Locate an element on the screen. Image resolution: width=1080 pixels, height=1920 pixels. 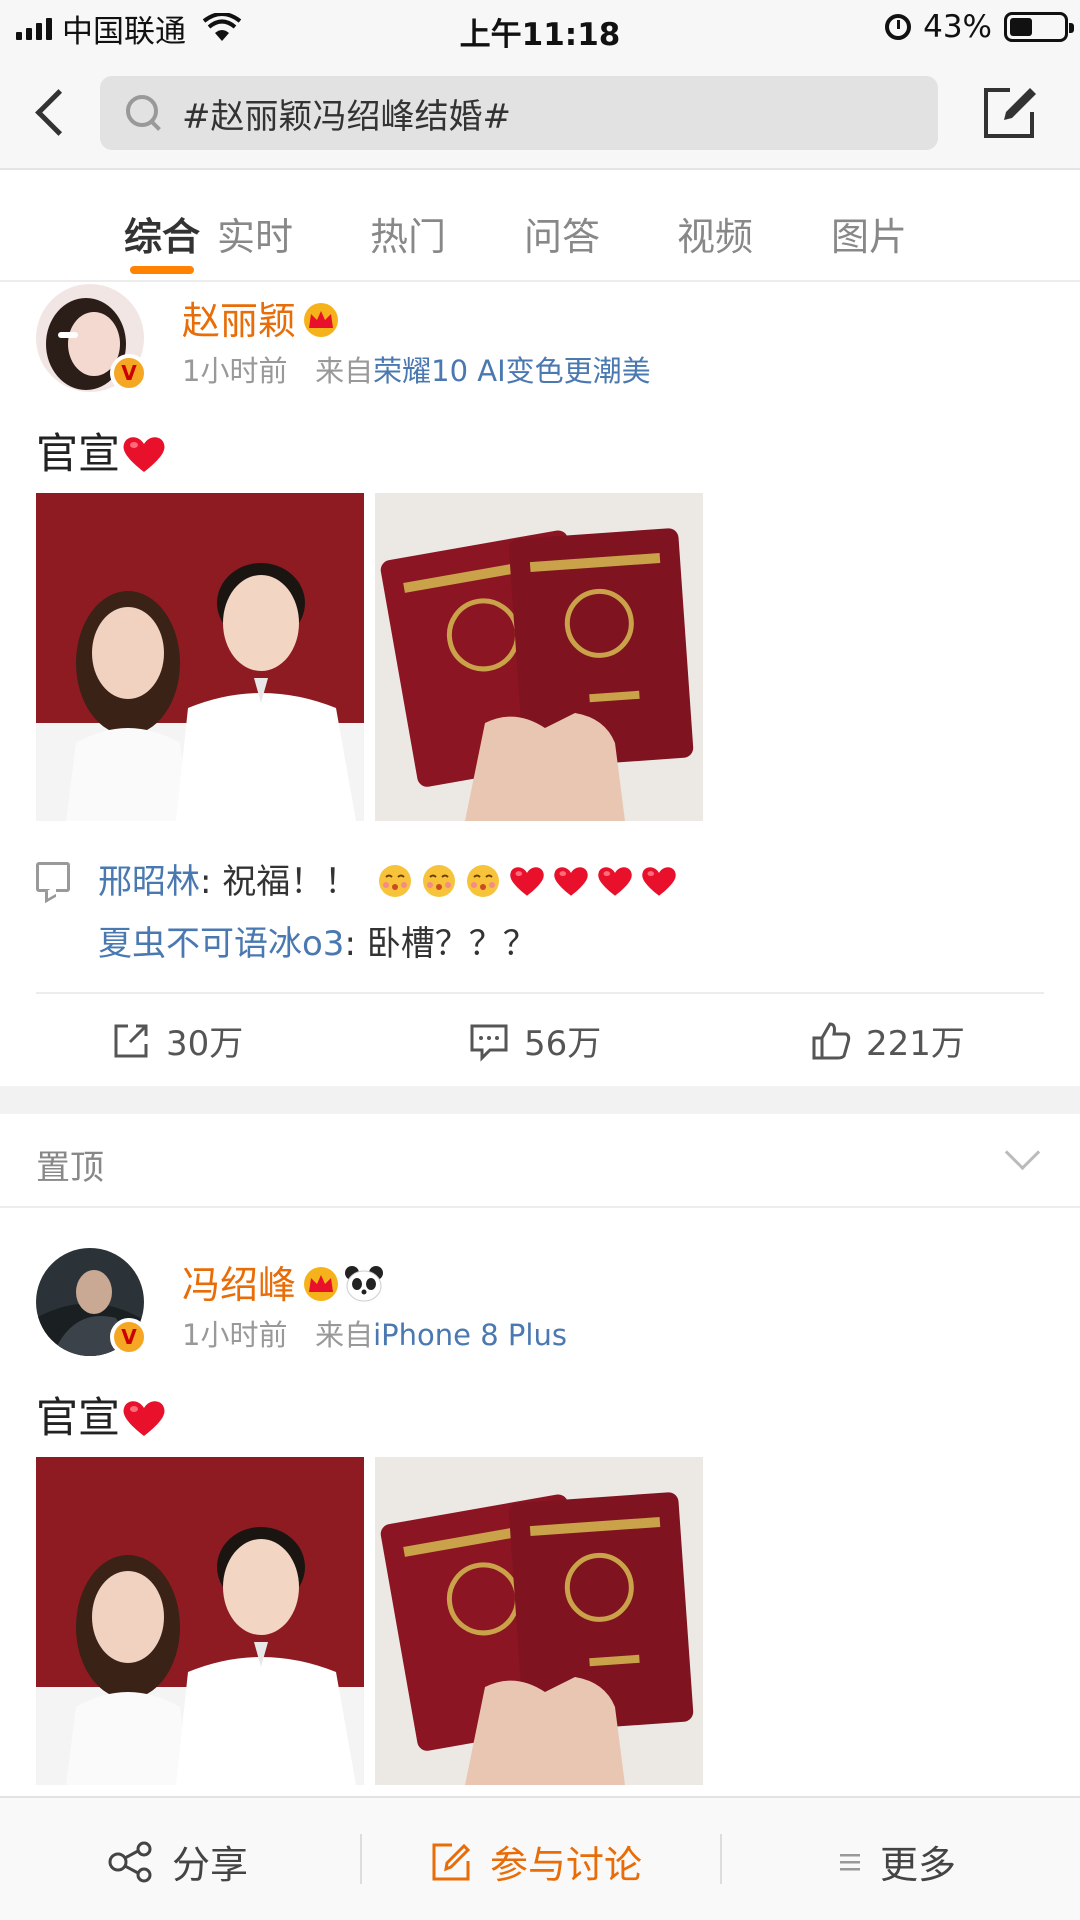
tab-hot: 热门 is located at coordinates (408, 233).